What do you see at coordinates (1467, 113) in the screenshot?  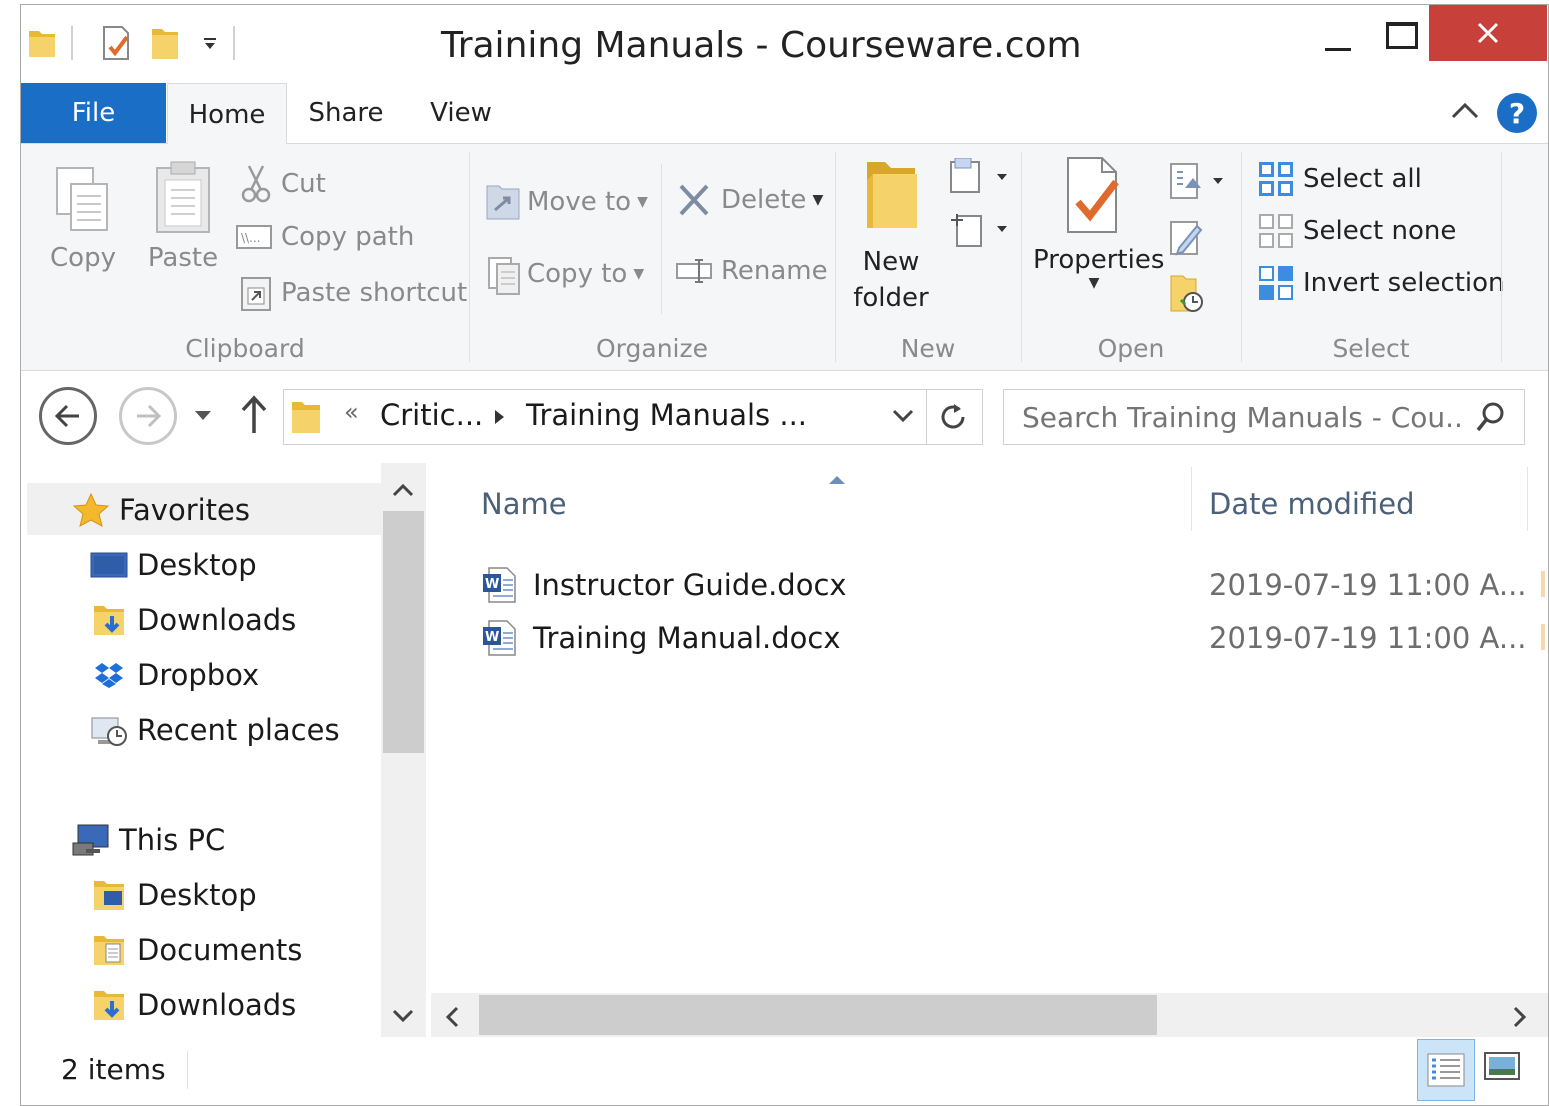 I see `collapse-ribbon-button` at bounding box center [1467, 113].